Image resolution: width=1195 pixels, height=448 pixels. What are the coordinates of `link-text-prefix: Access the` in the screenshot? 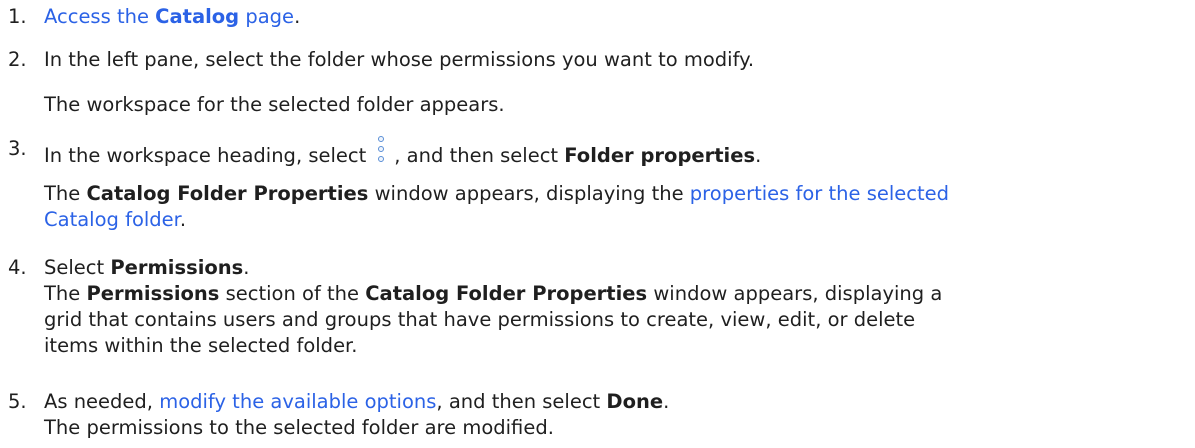 It's located at (100, 16).